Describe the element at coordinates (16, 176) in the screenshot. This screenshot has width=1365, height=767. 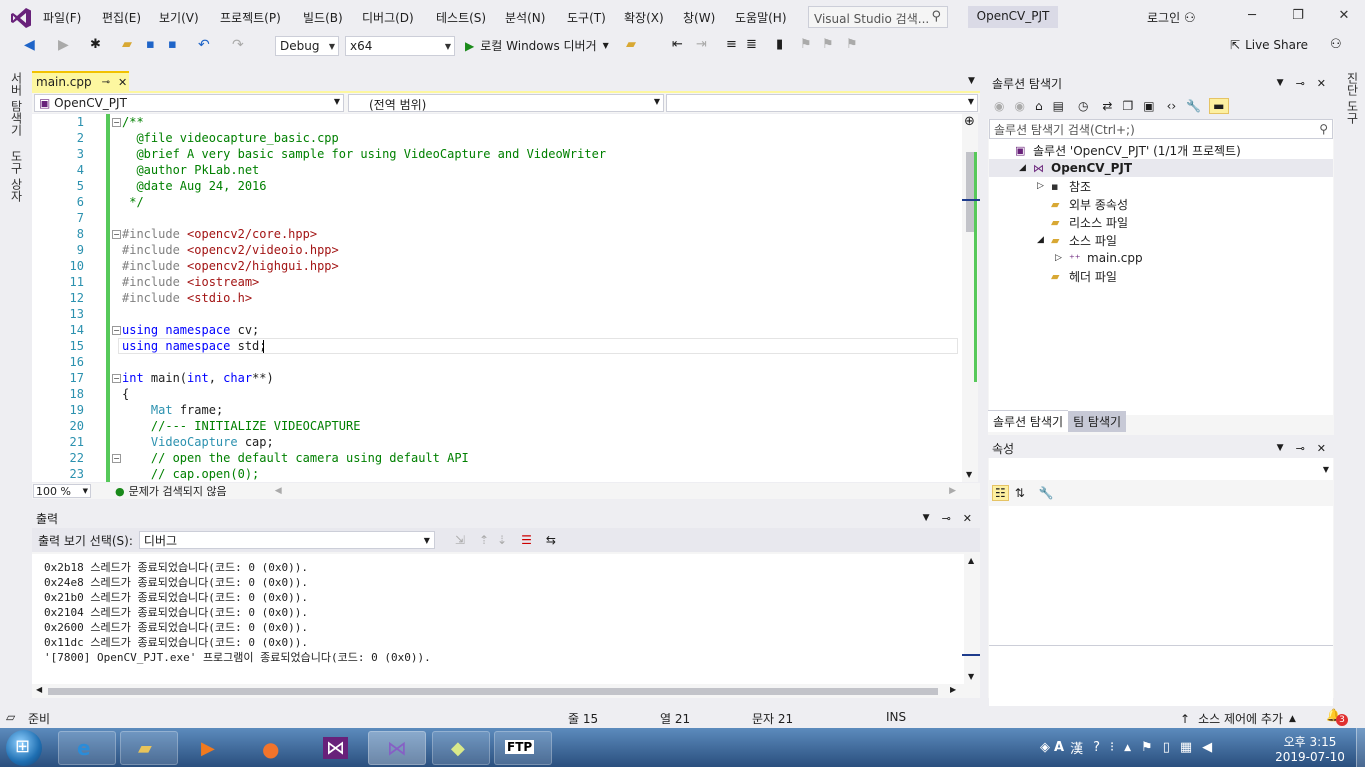
I see `toolbox-tab: 도구 상자` at that location.